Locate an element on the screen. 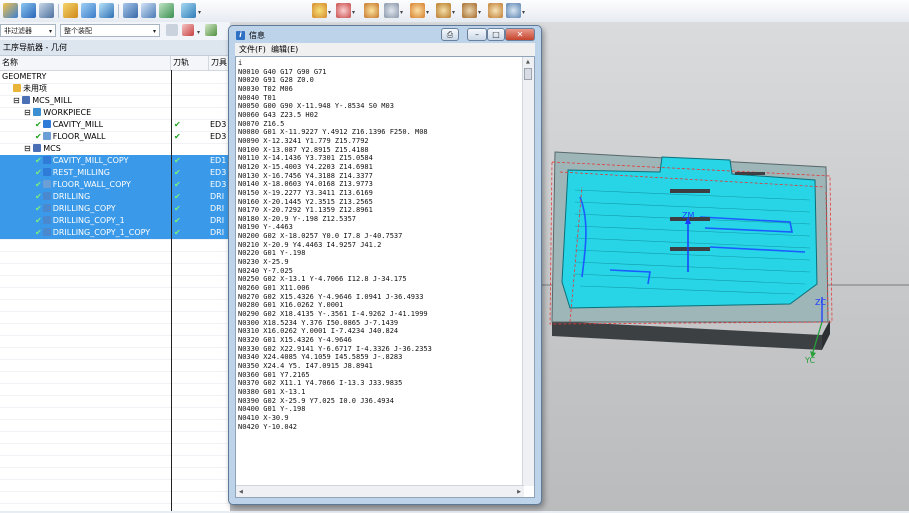 The image size is (909, 513). vertical-scrollbar: ▲ is located at coordinates (528, 271).